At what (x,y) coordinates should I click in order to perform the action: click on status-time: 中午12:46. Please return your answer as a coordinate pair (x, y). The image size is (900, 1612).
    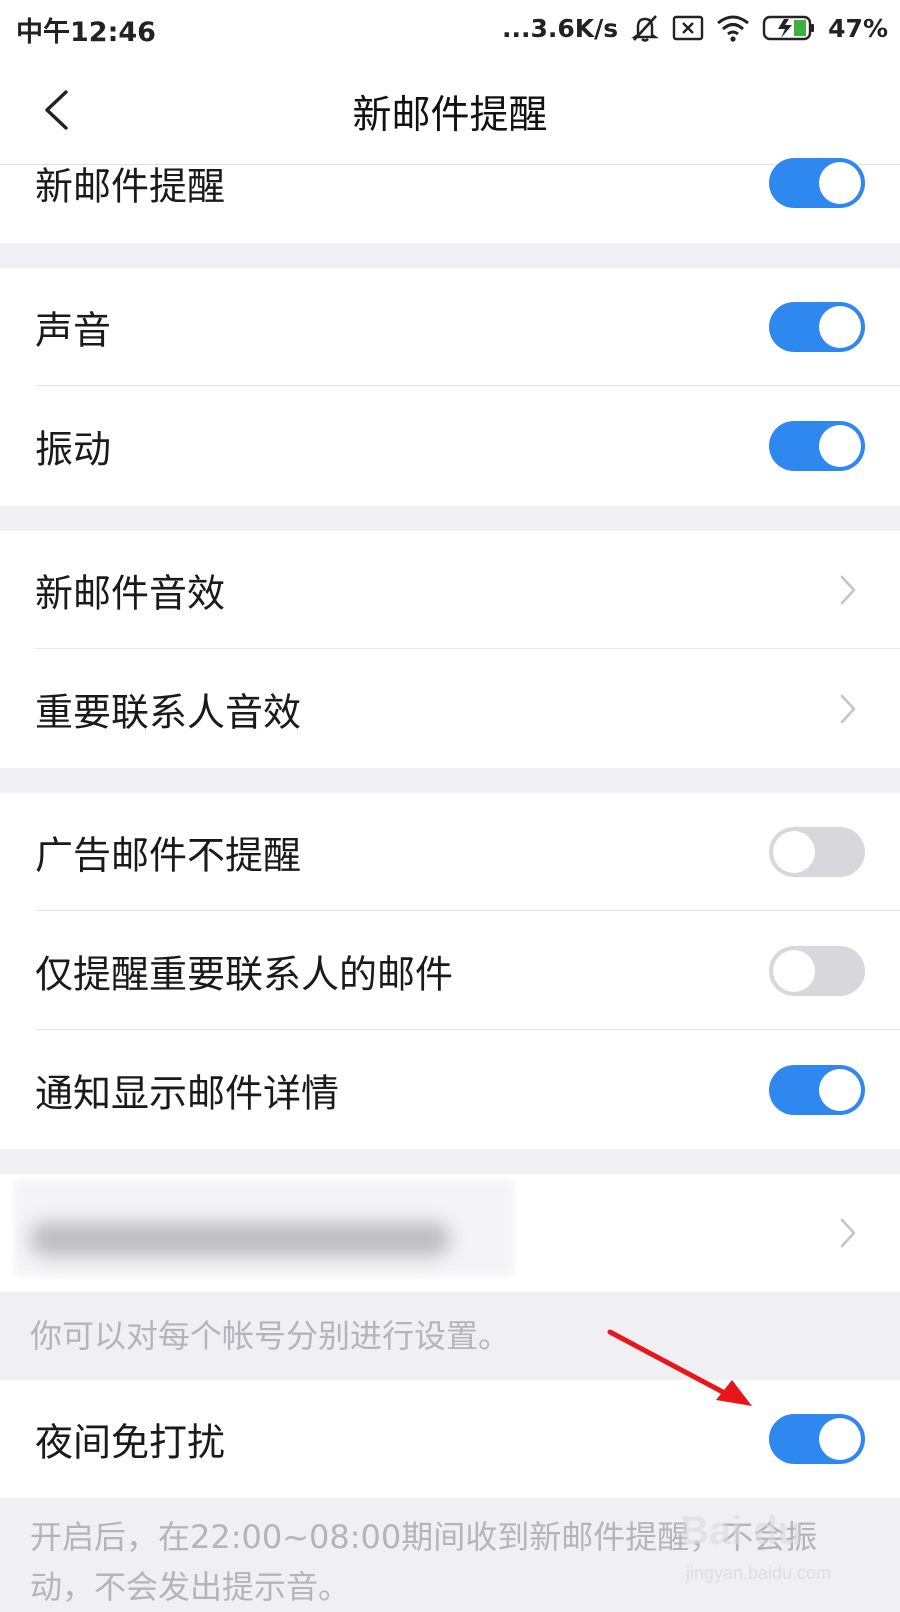
    Looking at the image, I should click on (86, 32).